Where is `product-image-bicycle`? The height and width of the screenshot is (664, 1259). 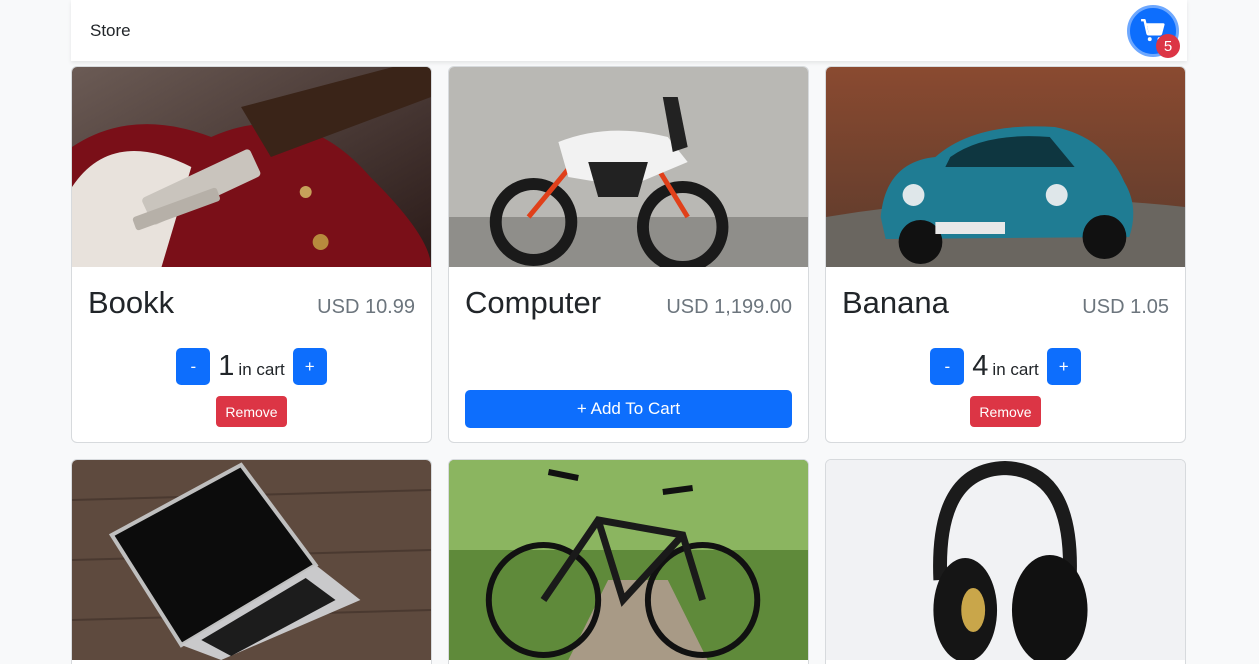 product-image-bicycle is located at coordinates (628, 560).